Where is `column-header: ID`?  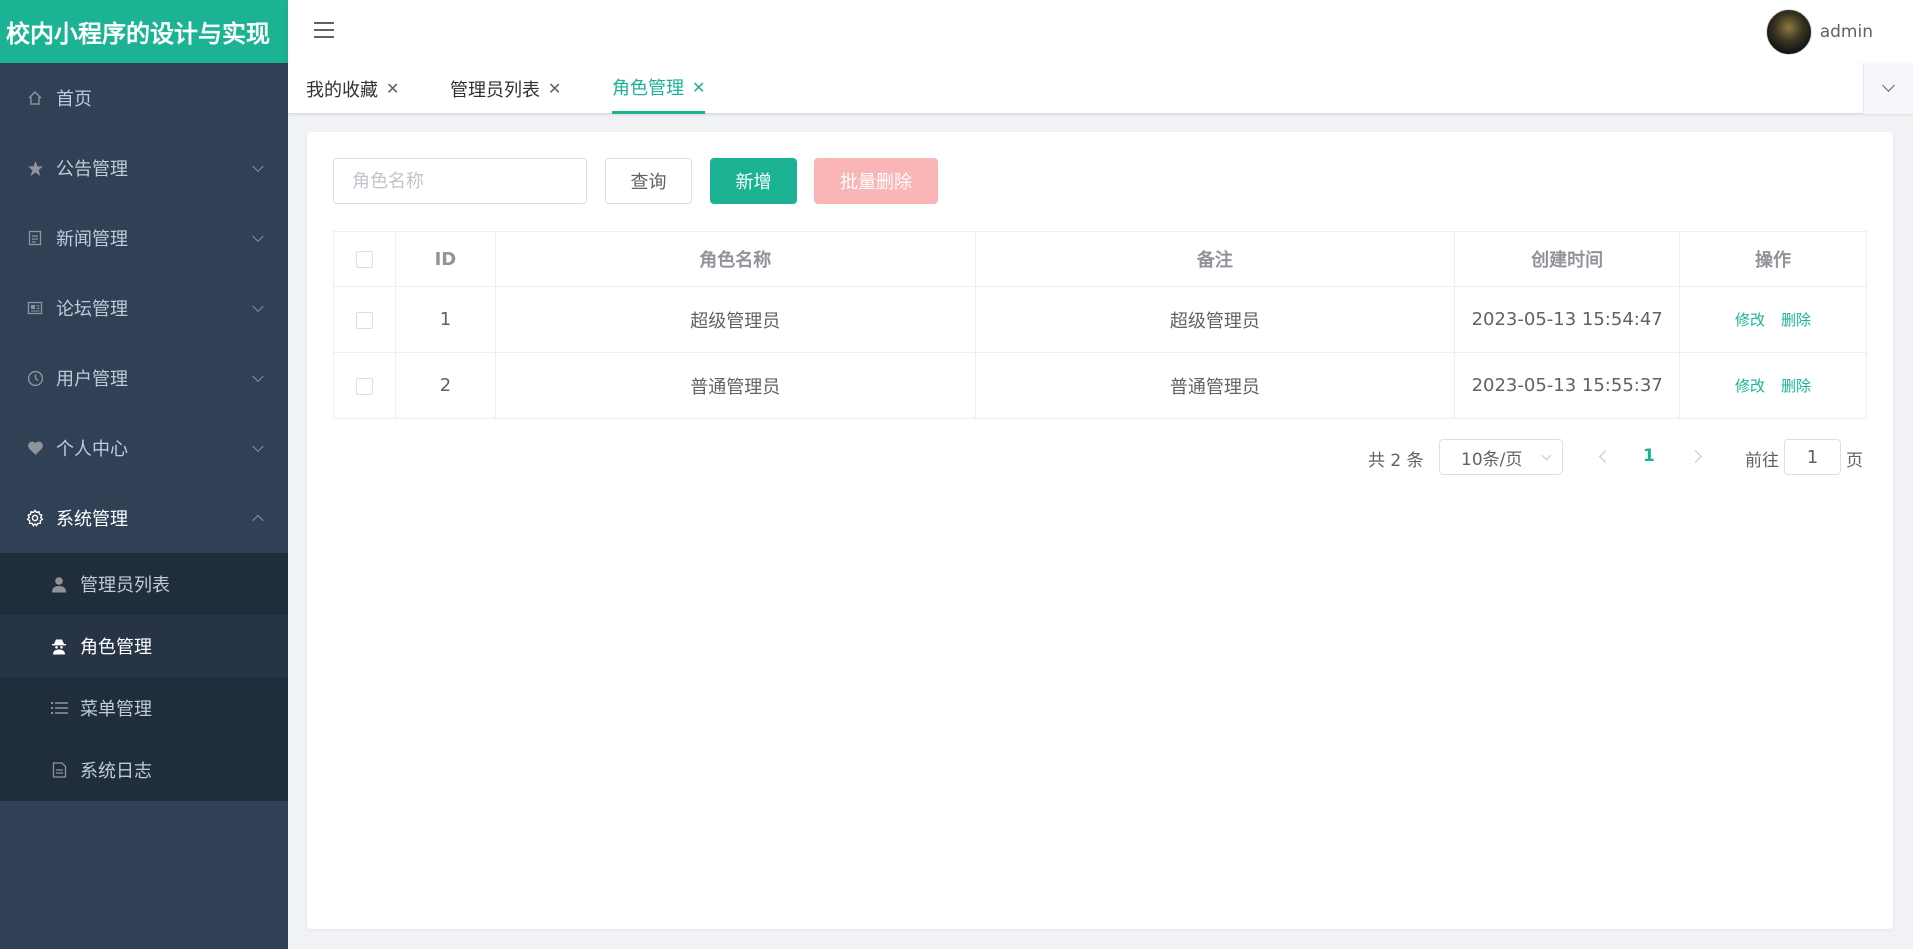
column-header: ID is located at coordinates (445, 259).